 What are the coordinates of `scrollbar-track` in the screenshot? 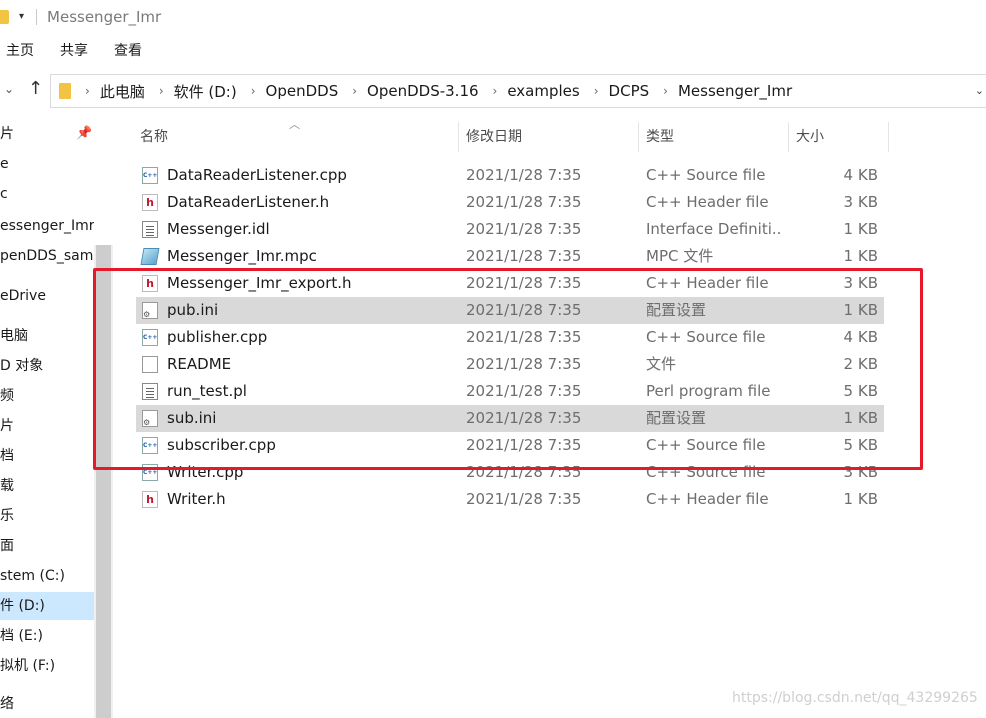 It's located at (103, 182).